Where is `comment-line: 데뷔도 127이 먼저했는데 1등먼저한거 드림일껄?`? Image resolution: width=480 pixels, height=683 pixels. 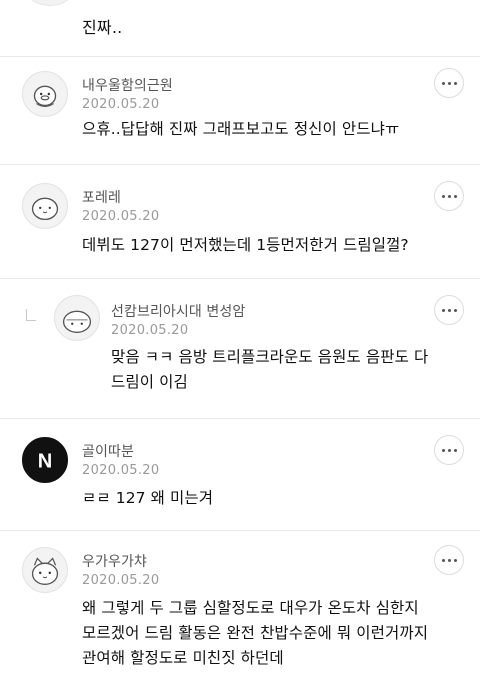 comment-line: 데뷔도 127이 먼저했는데 1등먼저한거 드림일껄? is located at coordinates (245, 245).